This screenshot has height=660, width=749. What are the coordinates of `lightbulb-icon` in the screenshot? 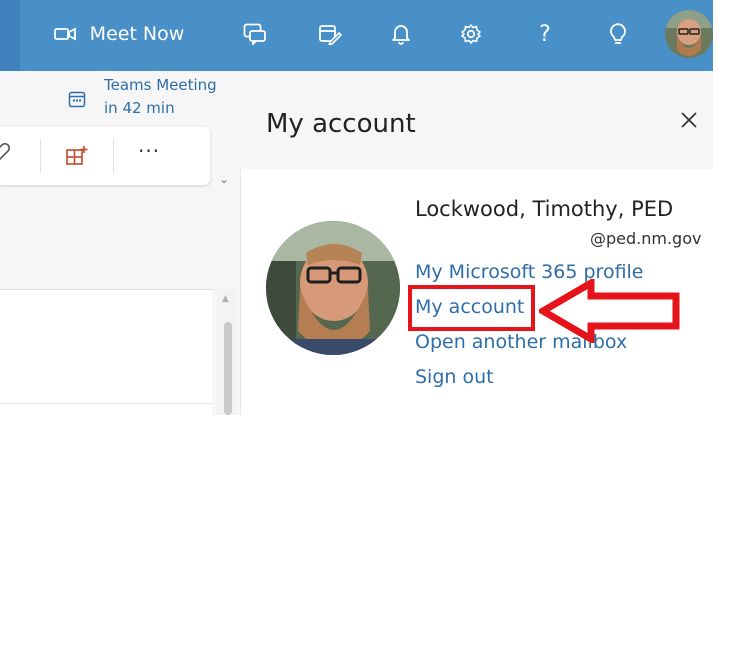 It's located at (618, 33).